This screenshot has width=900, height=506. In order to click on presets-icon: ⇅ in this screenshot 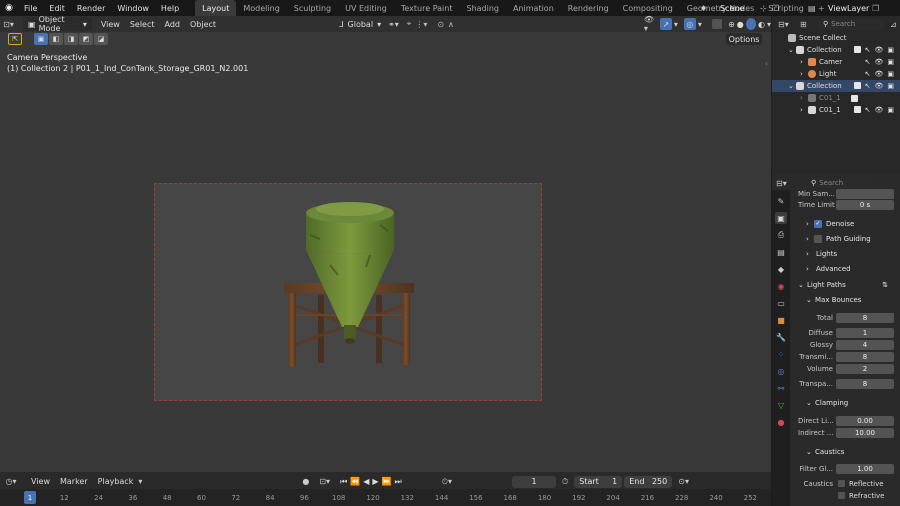, I will do `click(885, 285)`.